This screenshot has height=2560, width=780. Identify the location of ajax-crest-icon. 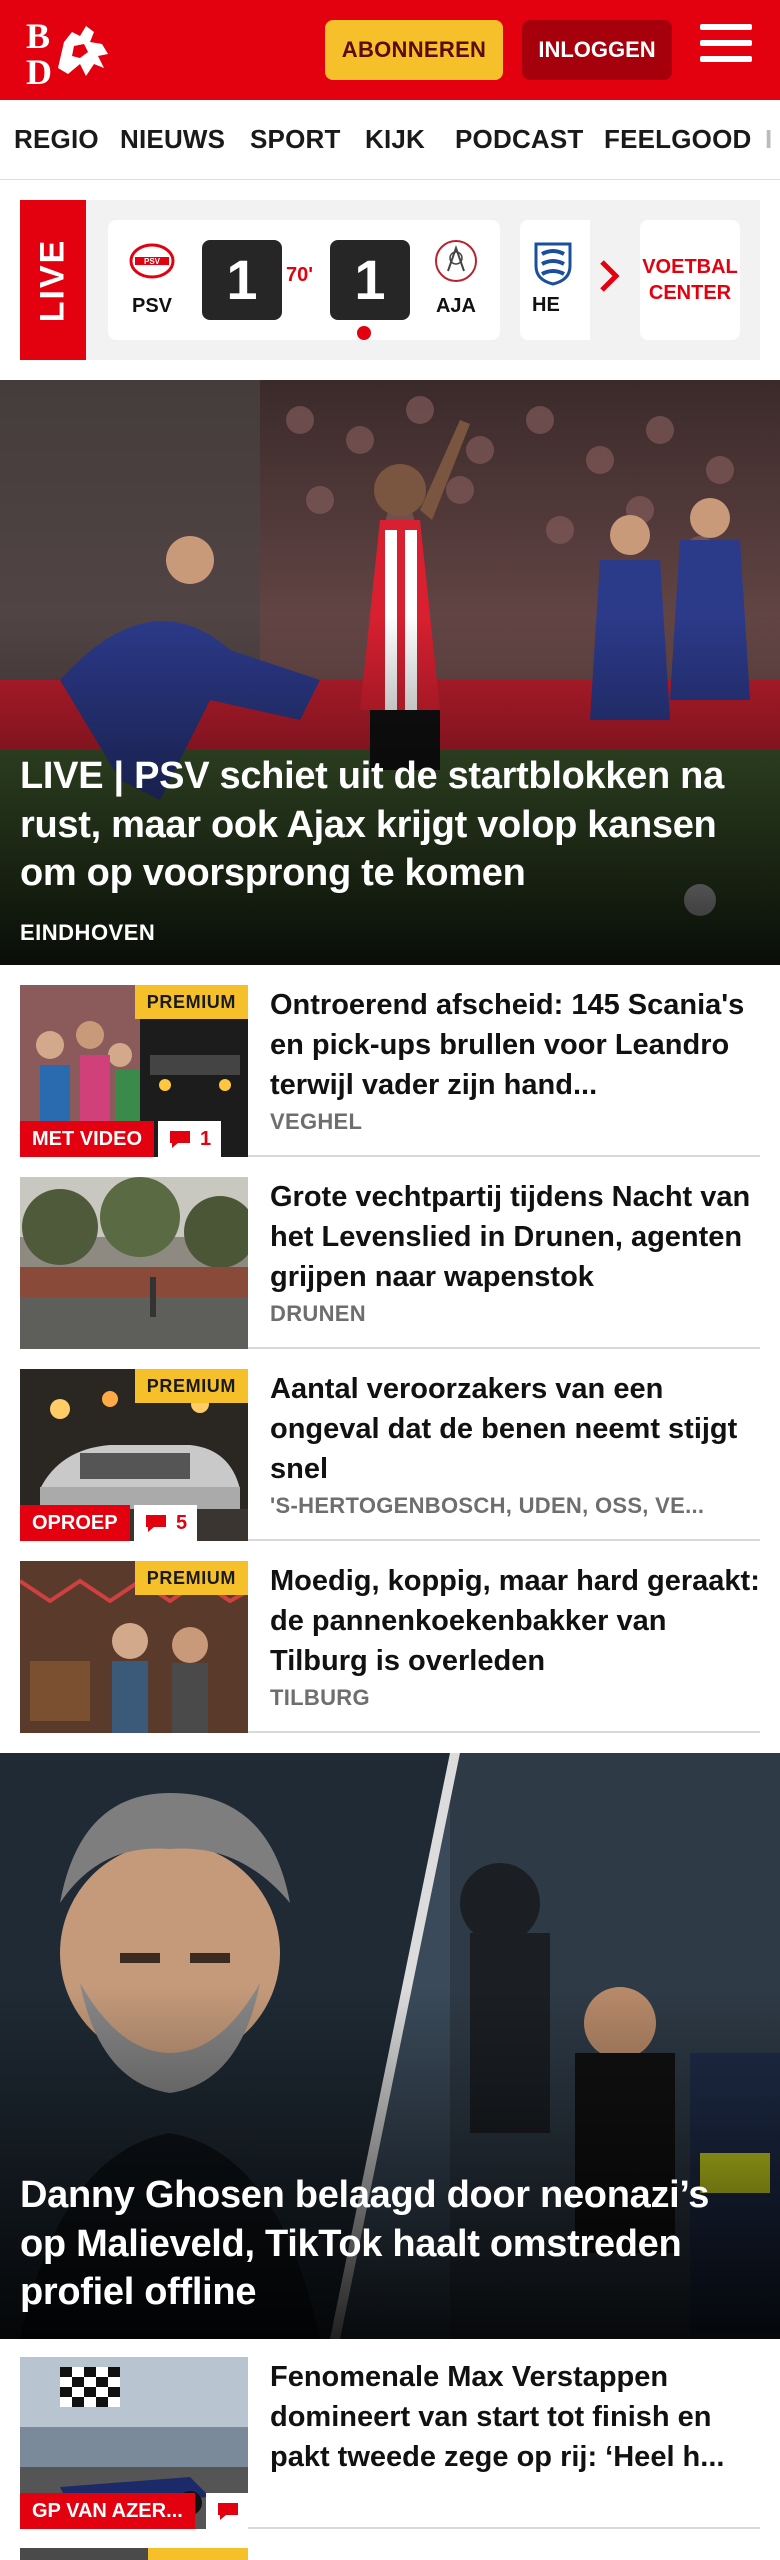
(456, 261).